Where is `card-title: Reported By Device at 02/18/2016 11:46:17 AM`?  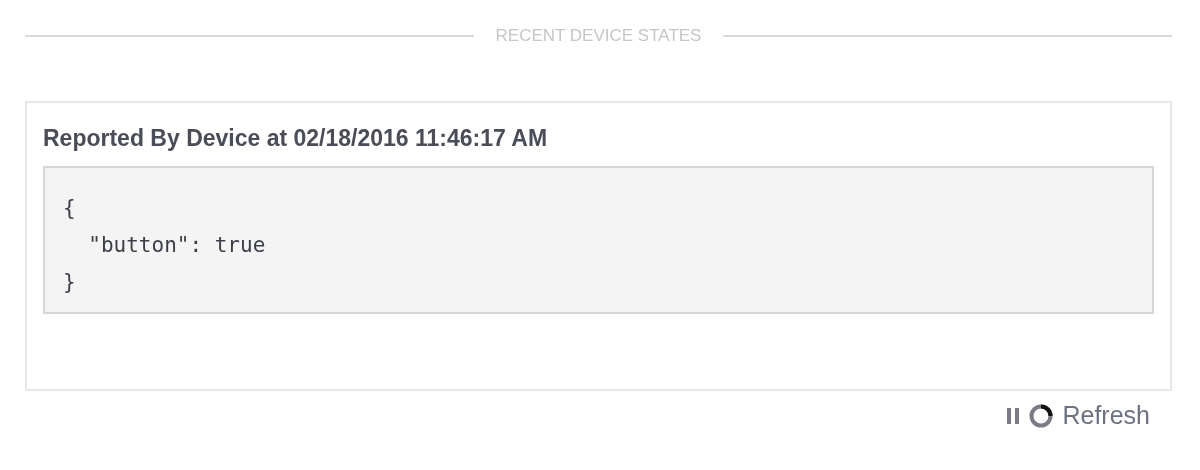 card-title: Reported By Device at 02/18/2016 11:46:17 AM is located at coordinates (296, 138).